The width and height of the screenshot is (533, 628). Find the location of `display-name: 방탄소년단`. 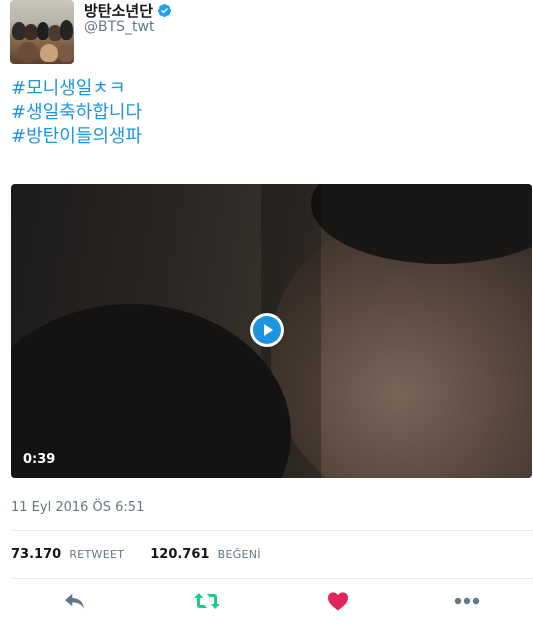

display-name: 방탄소년단 is located at coordinates (118, 10).